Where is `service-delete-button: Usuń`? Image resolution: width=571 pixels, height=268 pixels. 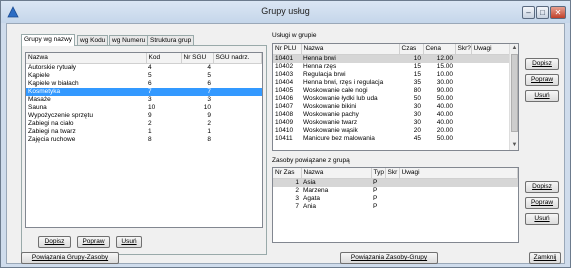
service-delete-button: Usuń is located at coordinates (542, 96).